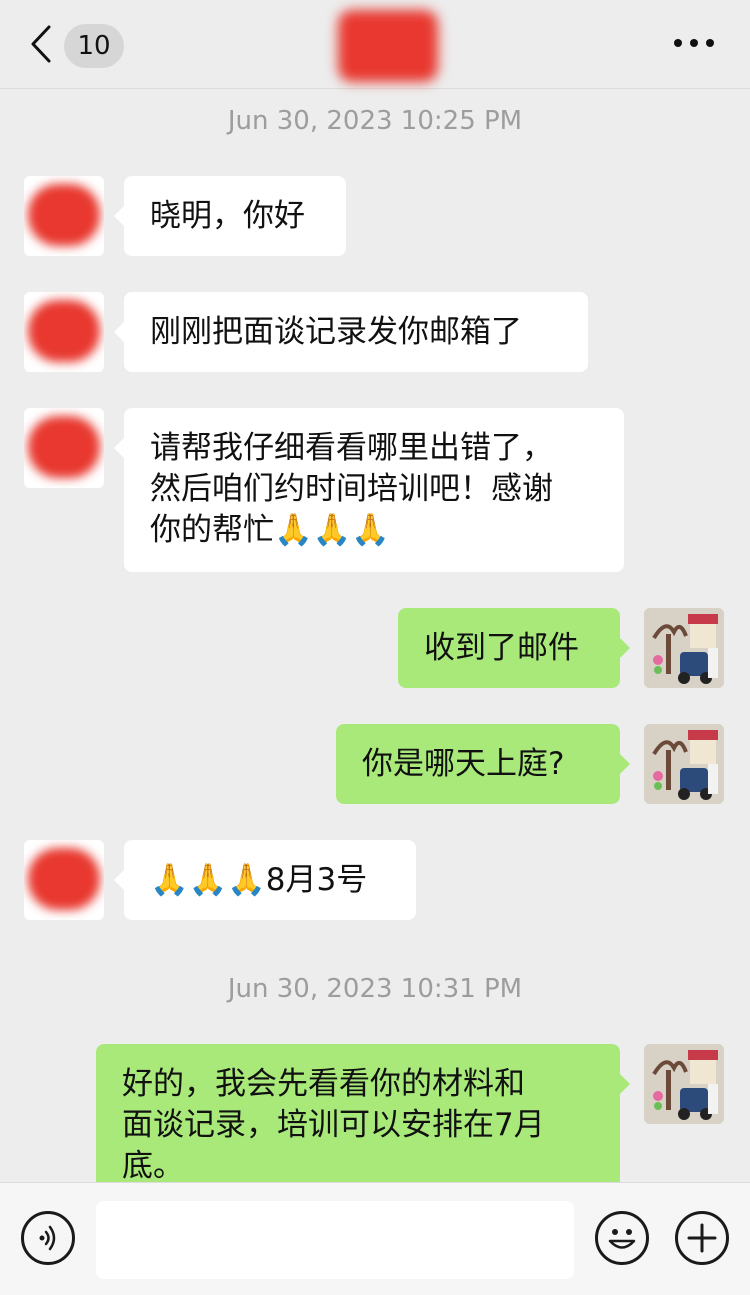 The height and width of the screenshot is (1295, 750). I want to click on voice-icon, so click(48, 1238).